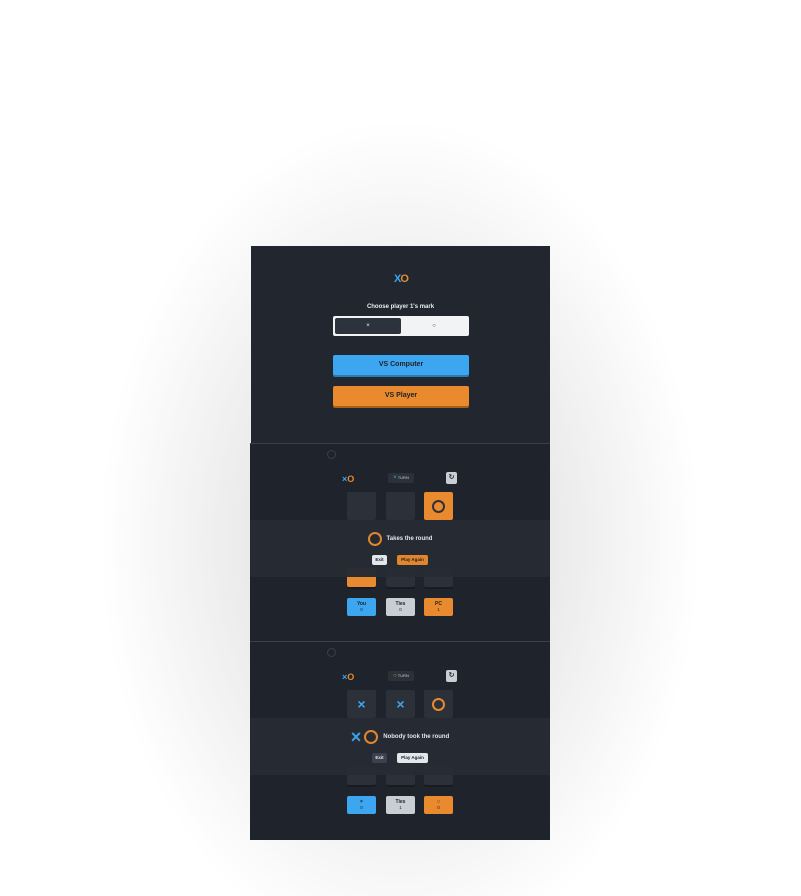  Describe the element at coordinates (401, 396) in the screenshot. I see `vs-player-button: VS Player` at that location.